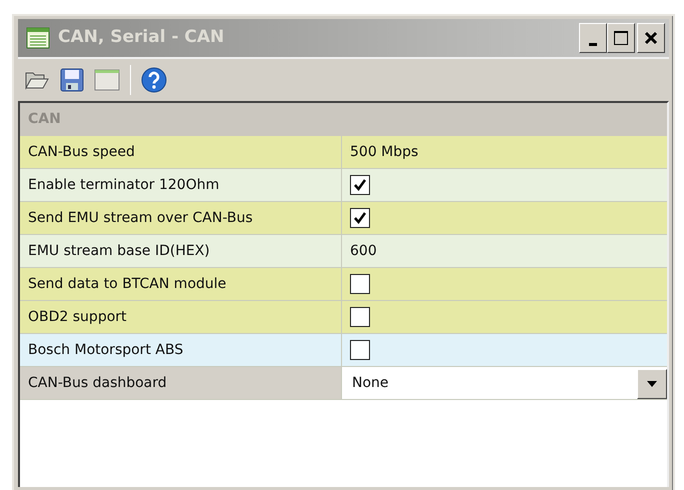  Describe the element at coordinates (343, 119) in the screenshot. I see `section-header: CAN` at that location.